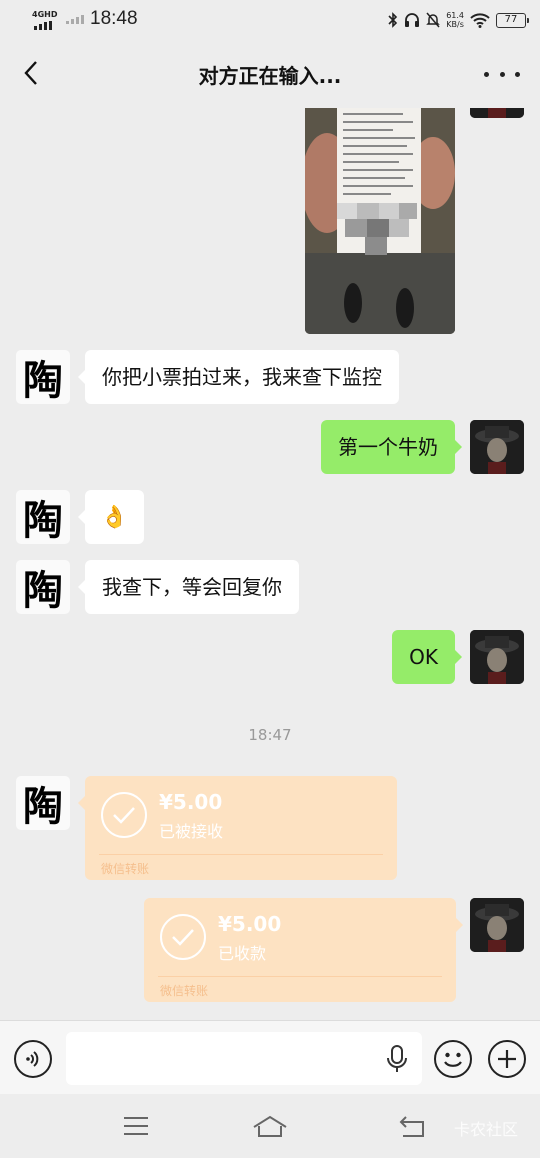 This screenshot has width=540, height=1158. I want to click on microphone-icon, so click(397, 1059).